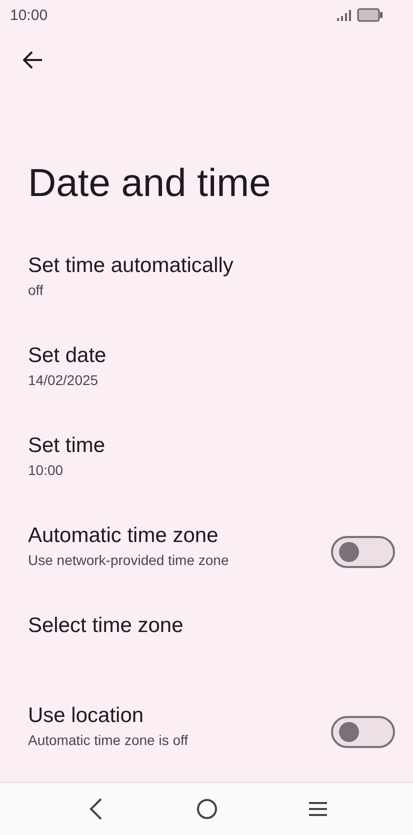 The image size is (413, 835). What do you see at coordinates (318, 809) in the screenshot?
I see `menu-icon` at bounding box center [318, 809].